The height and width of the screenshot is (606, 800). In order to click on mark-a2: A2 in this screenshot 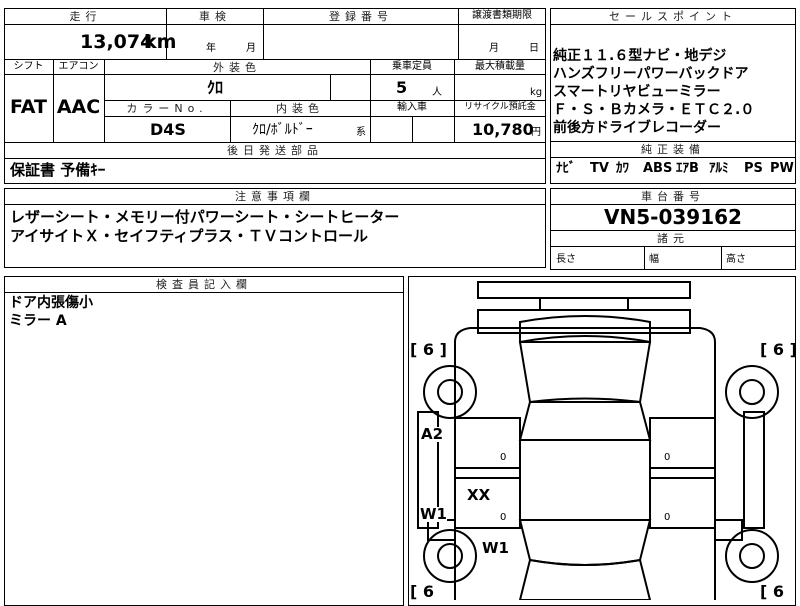, I will do `click(432, 434)`.